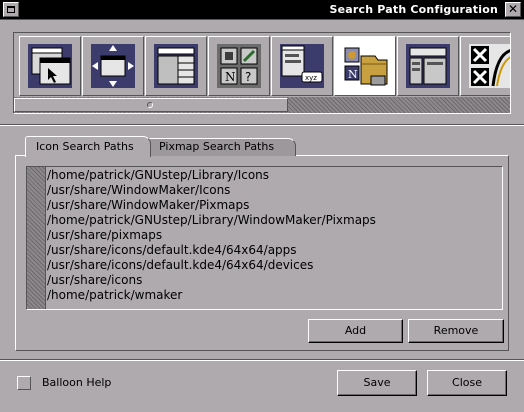 The height and width of the screenshot is (412, 524). What do you see at coordinates (355, 331) in the screenshot?
I see `add-path-button: Add` at bounding box center [355, 331].